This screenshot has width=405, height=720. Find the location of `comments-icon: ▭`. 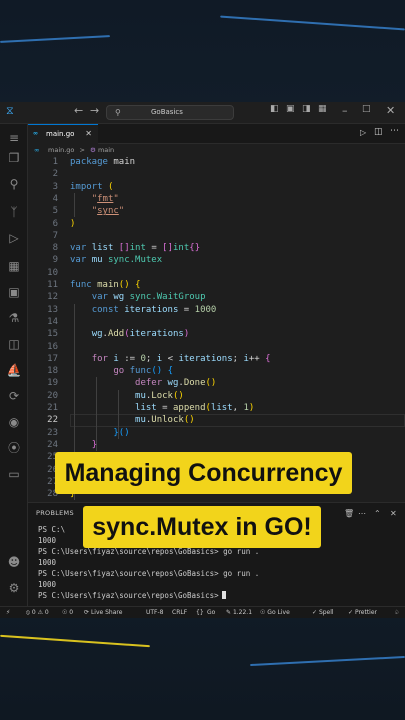

comments-icon: ▭ is located at coordinates (14, 474).